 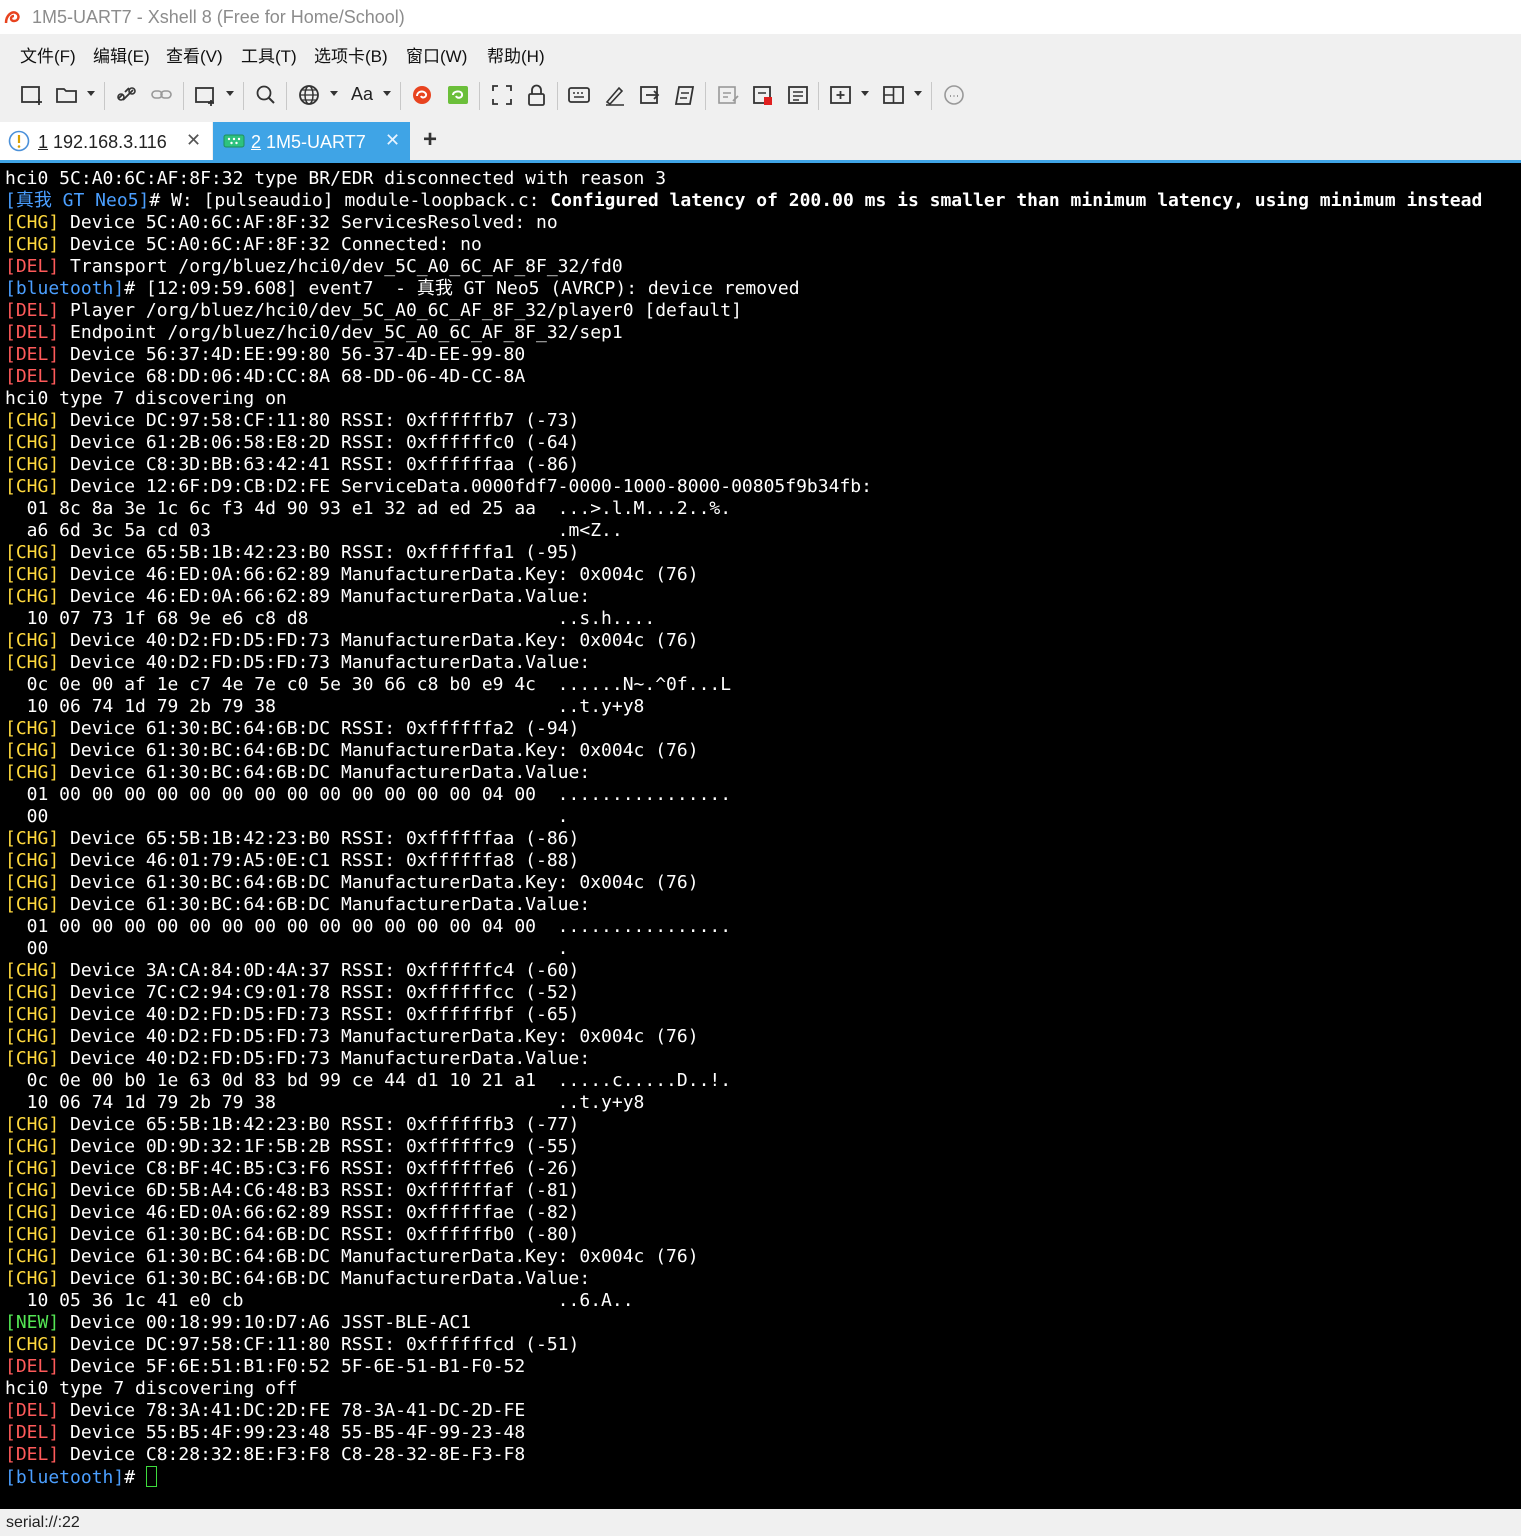 What do you see at coordinates (685, 95) in the screenshot?
I see `script-icon` at bounding box center [685, 95].